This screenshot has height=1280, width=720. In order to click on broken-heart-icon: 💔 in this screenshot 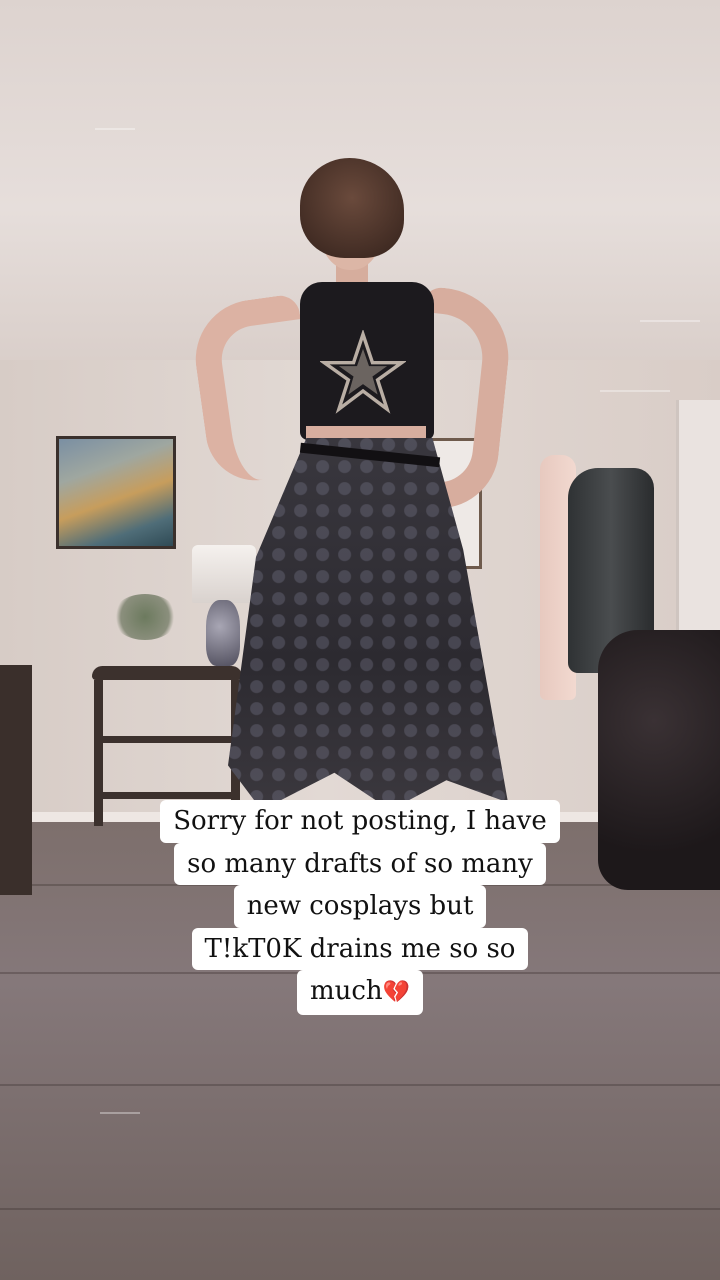, I will do `click(396, 992)`.